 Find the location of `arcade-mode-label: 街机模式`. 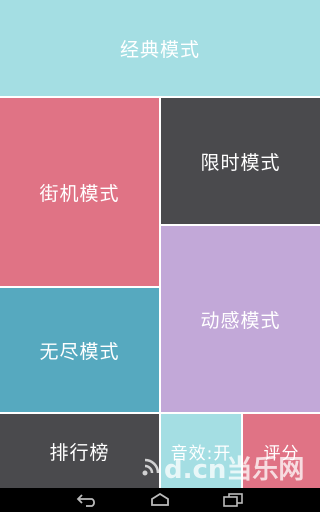

arcade-mode-label: 街机模式 is located at coordinates (79, 193).